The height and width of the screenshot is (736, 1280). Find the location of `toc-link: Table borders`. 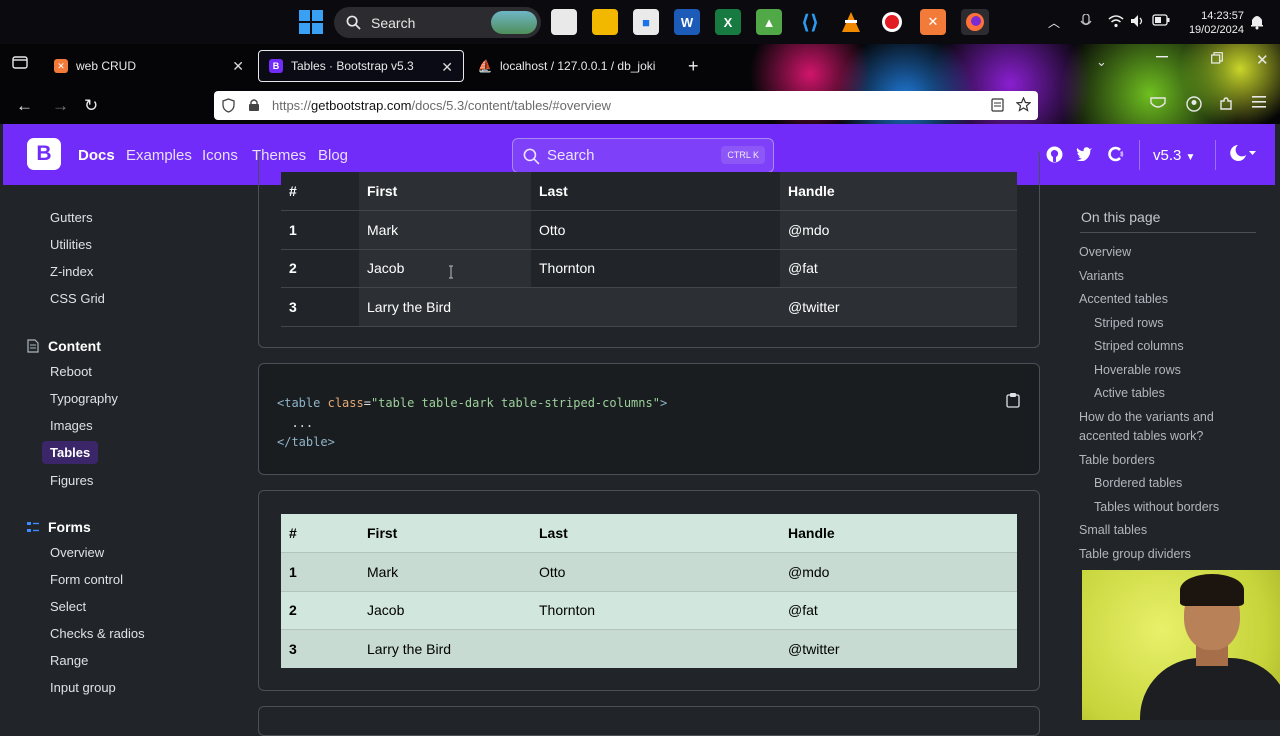

toc-link: Table borders is located at coordinates (1161, 461).